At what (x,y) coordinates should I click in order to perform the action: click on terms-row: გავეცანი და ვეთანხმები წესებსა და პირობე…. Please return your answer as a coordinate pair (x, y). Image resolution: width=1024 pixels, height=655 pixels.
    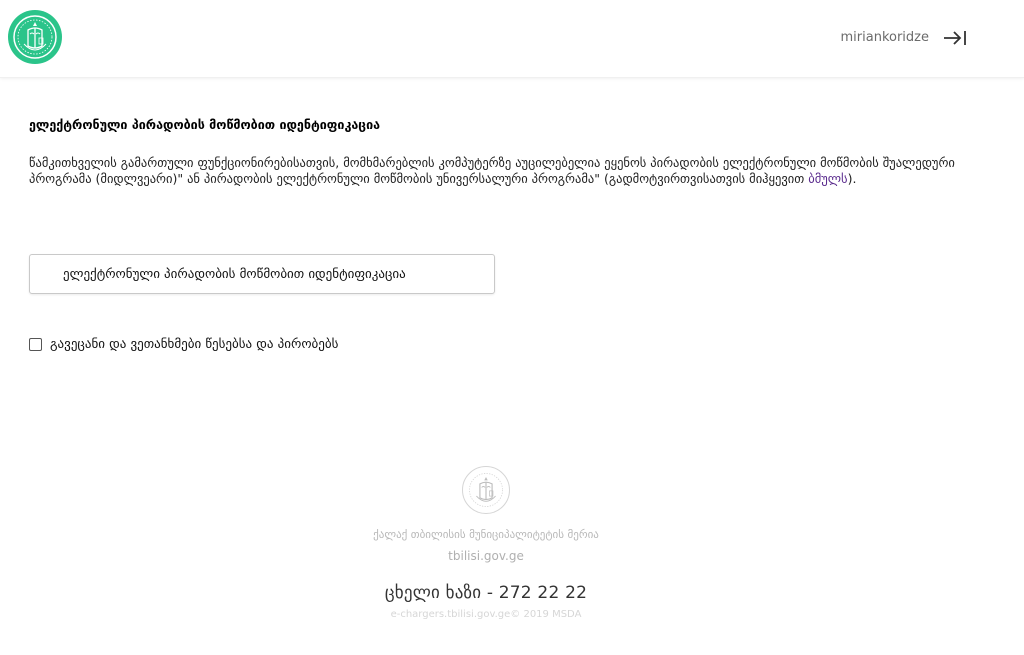
    Looking at the image, I should click on (183, 344).